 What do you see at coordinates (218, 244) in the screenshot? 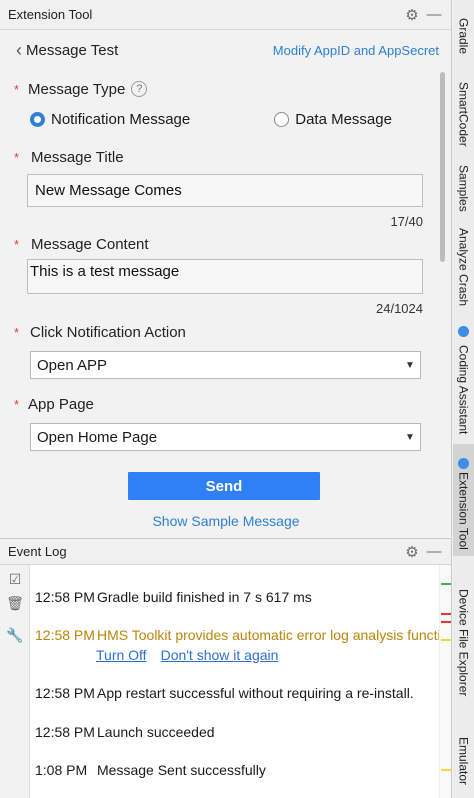
I see `message-content-label-row: * Message Content` at bounding box center [218, 244].